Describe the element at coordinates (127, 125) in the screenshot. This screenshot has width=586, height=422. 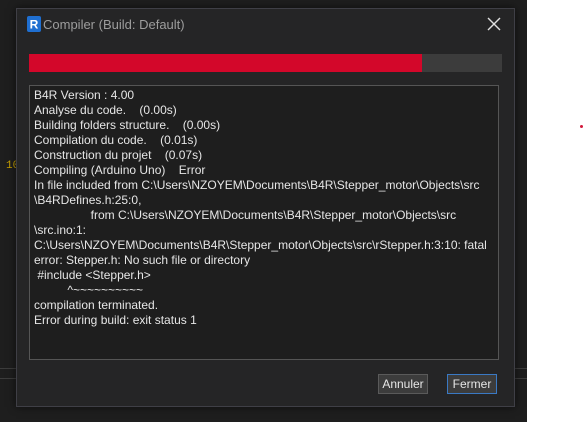
I see `log-line: Building folders structure. (0.00s)` at that location.